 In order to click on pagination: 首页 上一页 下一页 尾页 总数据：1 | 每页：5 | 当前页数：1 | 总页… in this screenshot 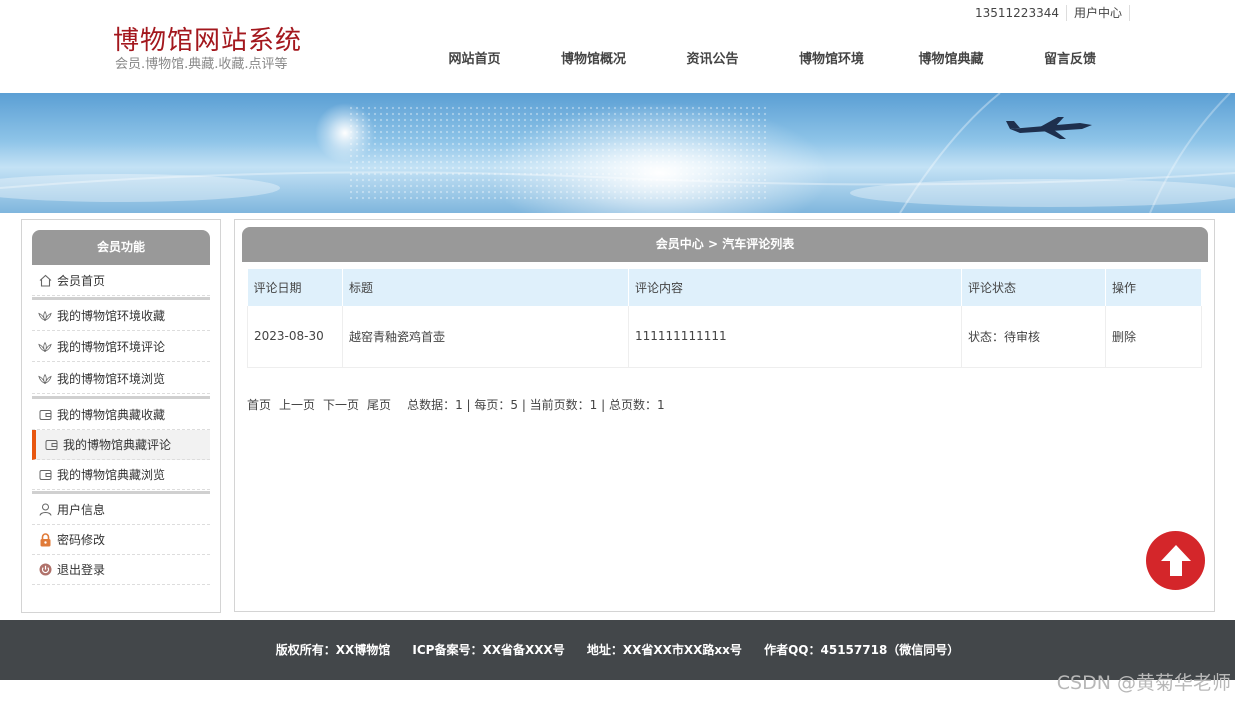, I will do `click(460, 404)`.